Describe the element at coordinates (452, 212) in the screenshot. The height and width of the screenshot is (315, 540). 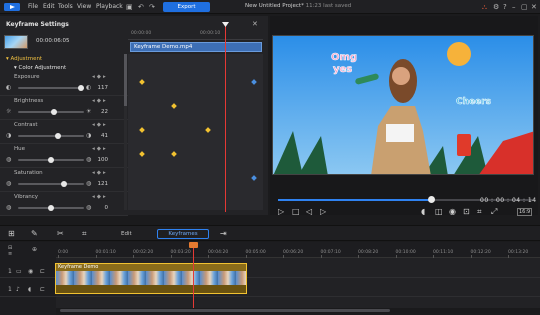
I see `record-icon: ◉` at that location.